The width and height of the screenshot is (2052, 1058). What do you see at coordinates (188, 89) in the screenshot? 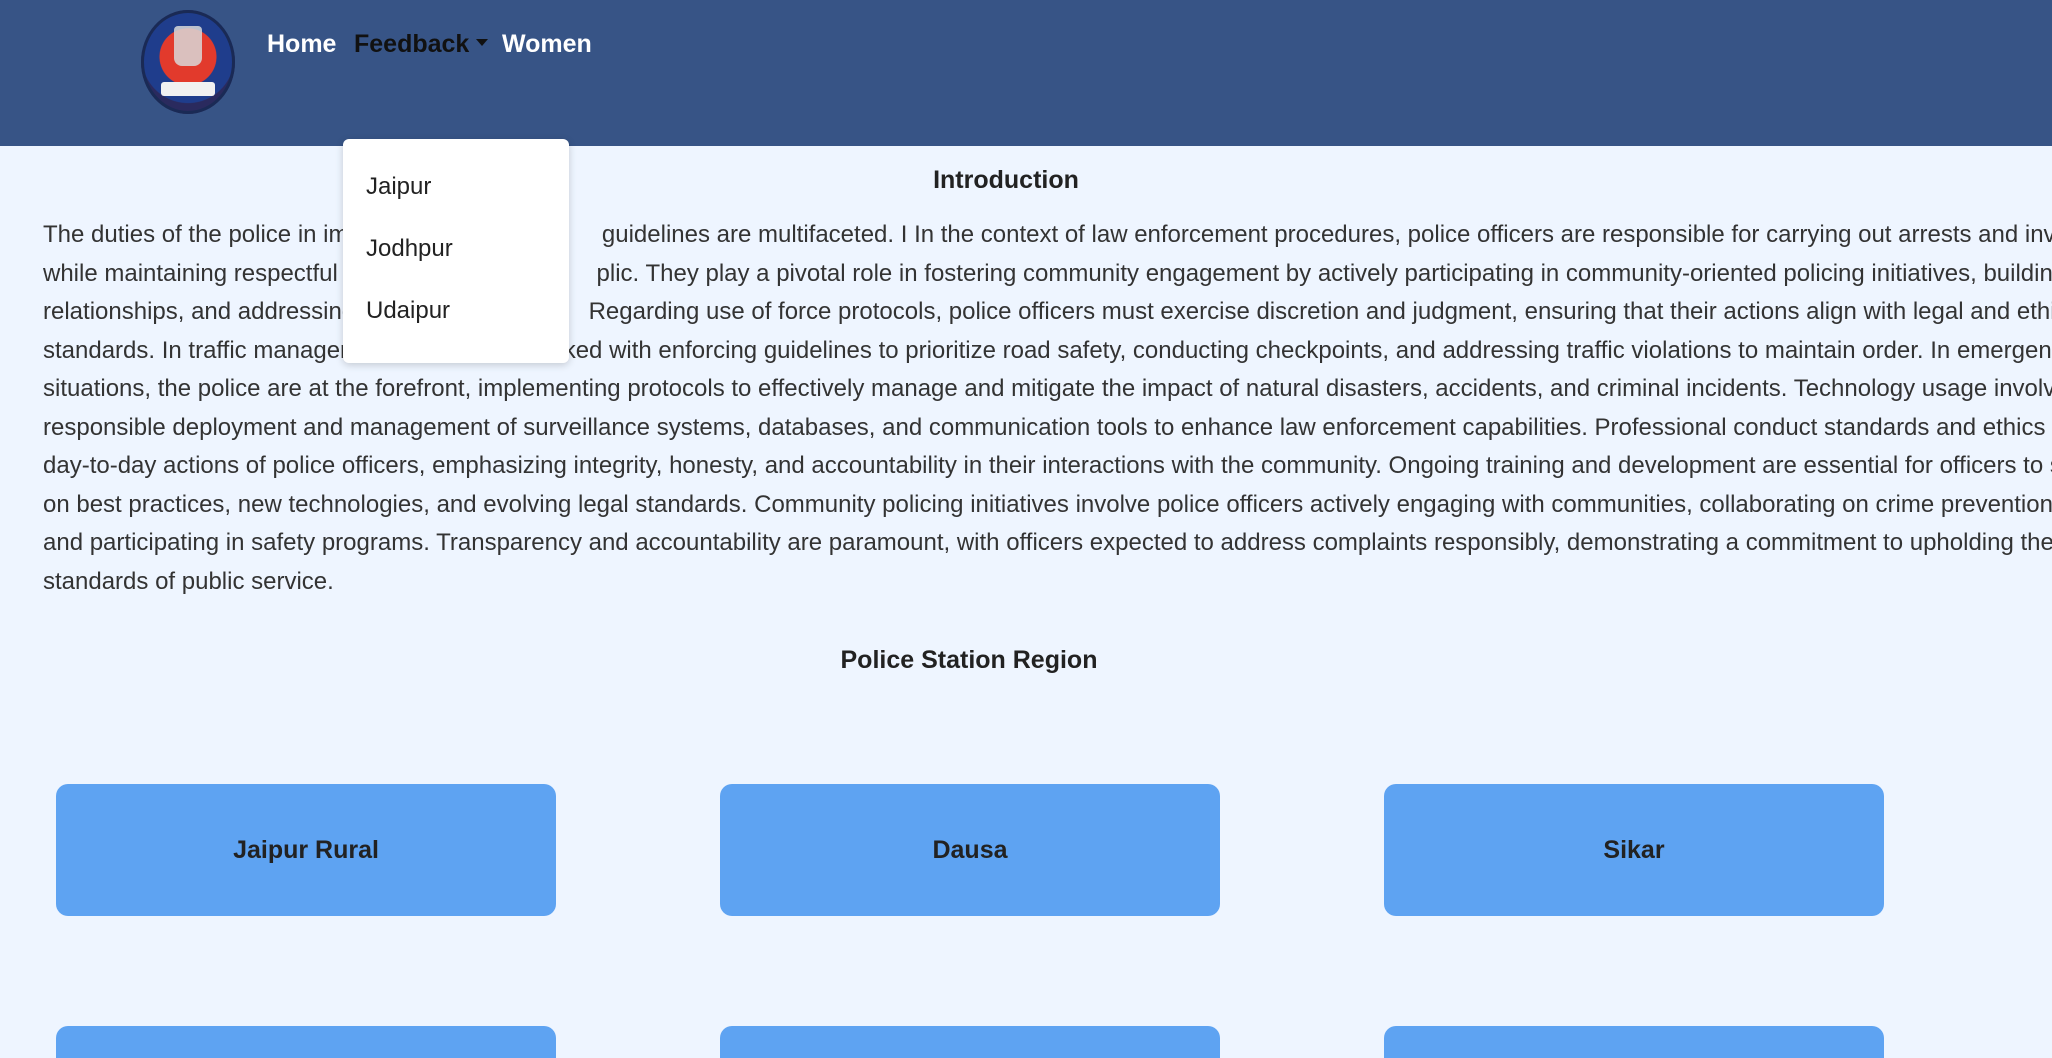
I see `logo-band` at bounding box center [188, 89].